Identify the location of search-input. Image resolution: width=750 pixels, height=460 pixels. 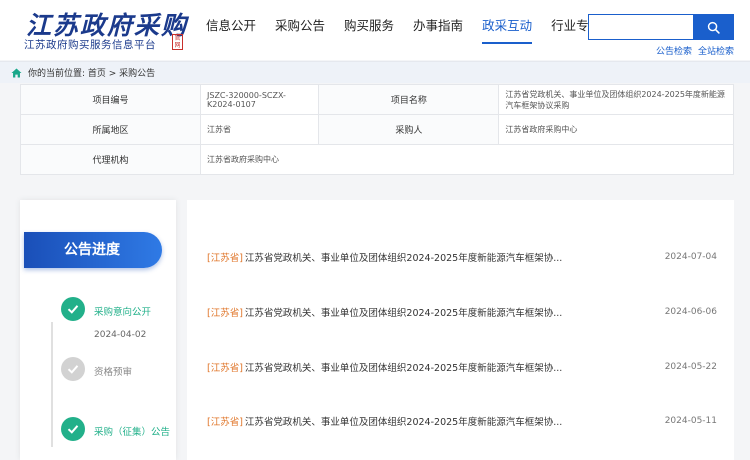
(641, 27).